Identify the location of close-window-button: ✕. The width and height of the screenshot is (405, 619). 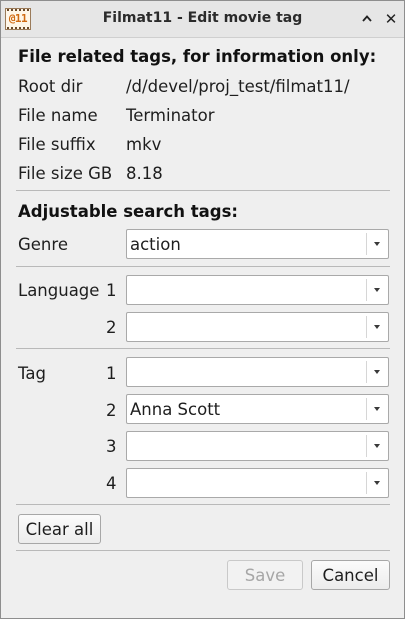
(391, 19).